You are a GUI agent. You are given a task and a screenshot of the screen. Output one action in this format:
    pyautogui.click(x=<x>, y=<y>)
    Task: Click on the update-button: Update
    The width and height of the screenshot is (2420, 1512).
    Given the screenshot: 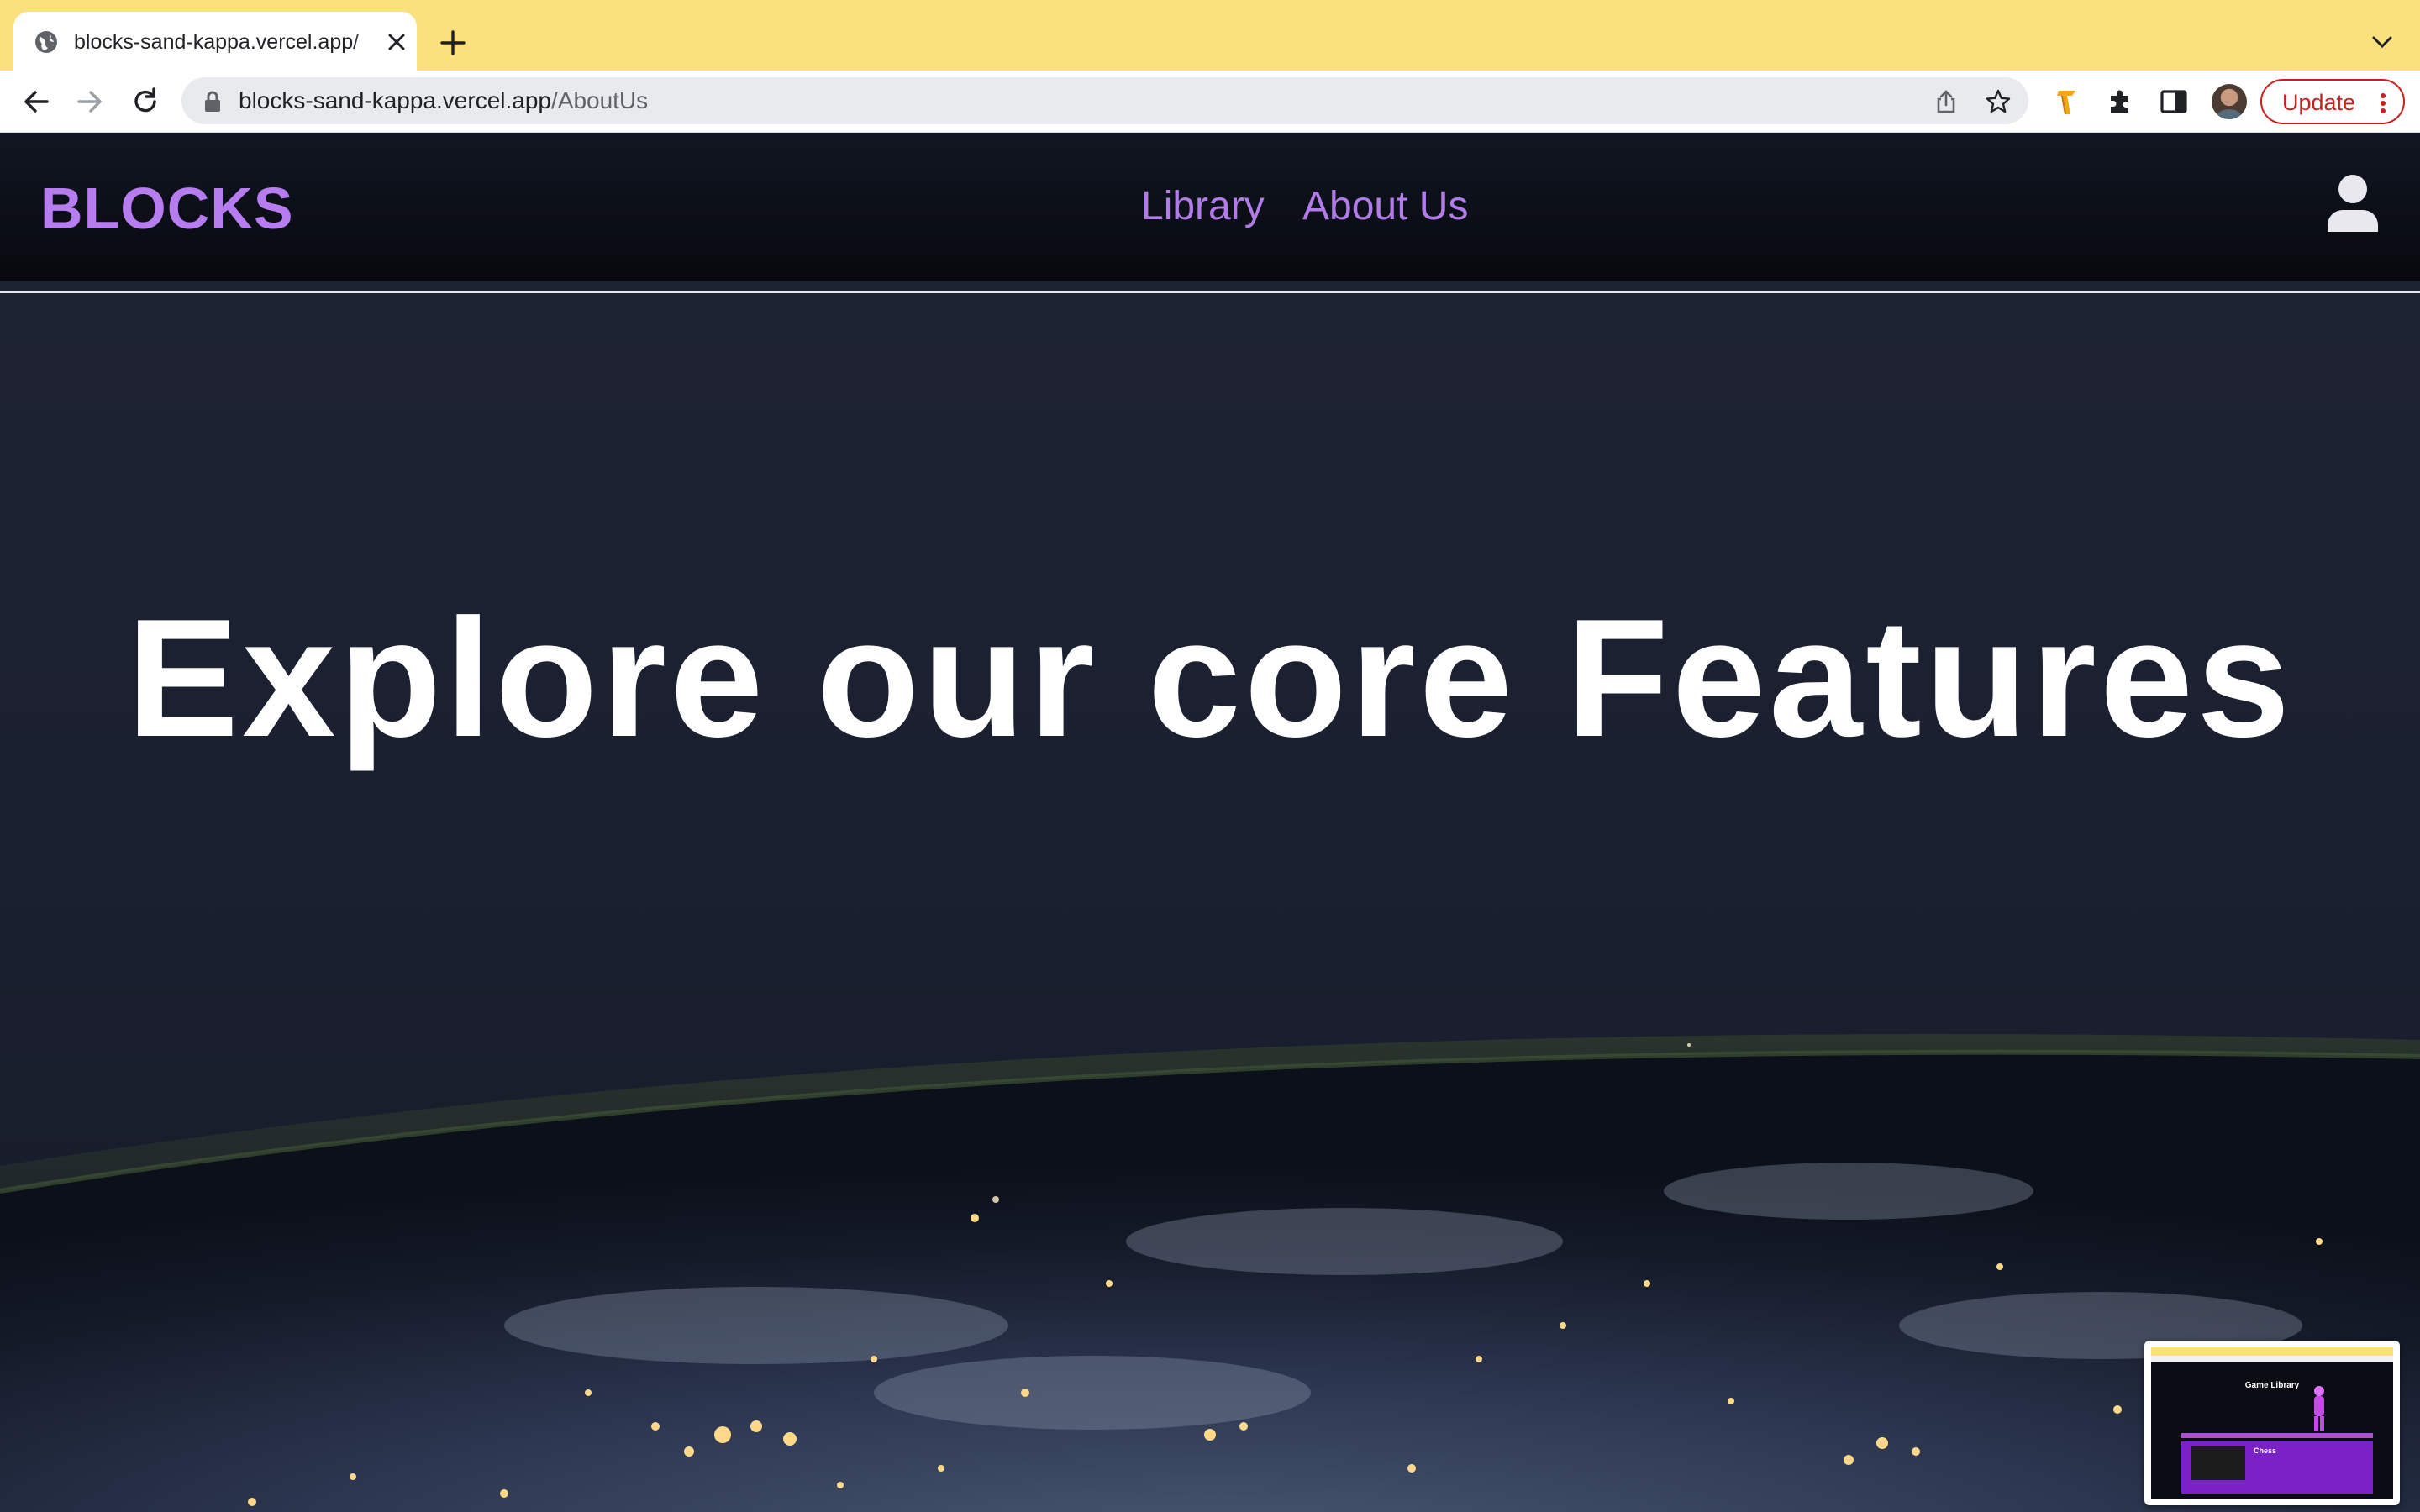 What is the action you would take?
    pyautogui.click(x=2332, y=101)
    